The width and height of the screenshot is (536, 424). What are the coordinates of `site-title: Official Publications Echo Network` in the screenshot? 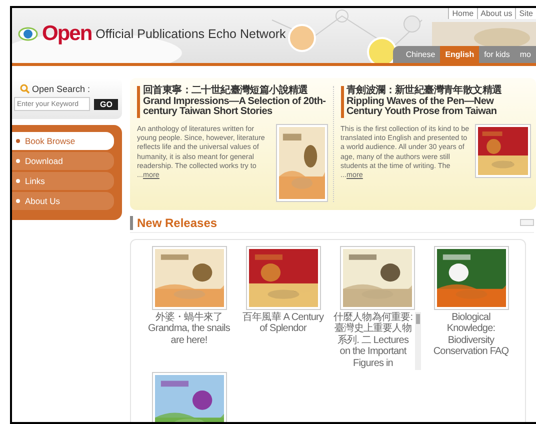 It's located at (191, 34).